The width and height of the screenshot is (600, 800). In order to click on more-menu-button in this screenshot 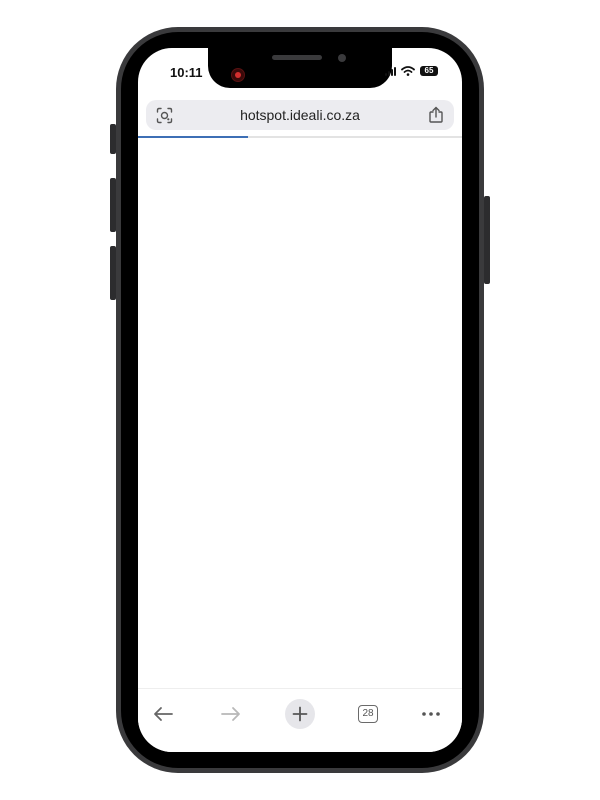, I will do `click(431, 714)`.